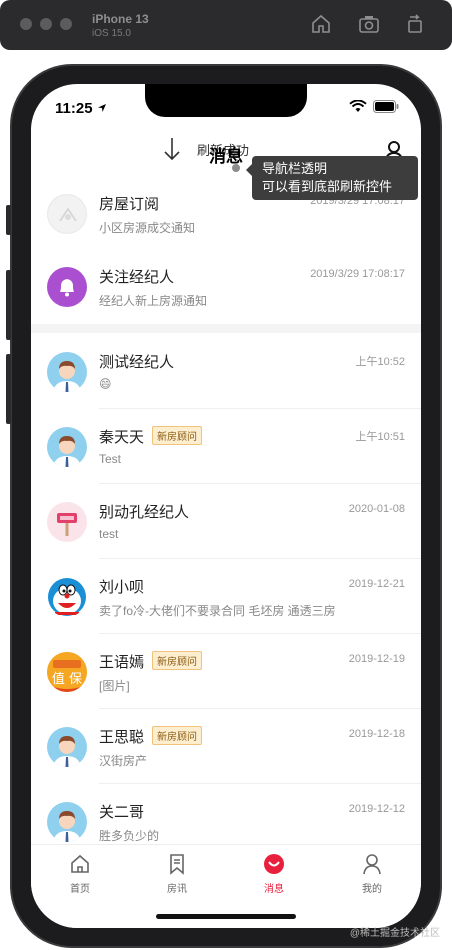 The width and height of the screenshot is (452, 950). What do you see at coordinates (67, 214) in the screenshot?
I see `house-subscription-icon` at bounding box center [67, 214].